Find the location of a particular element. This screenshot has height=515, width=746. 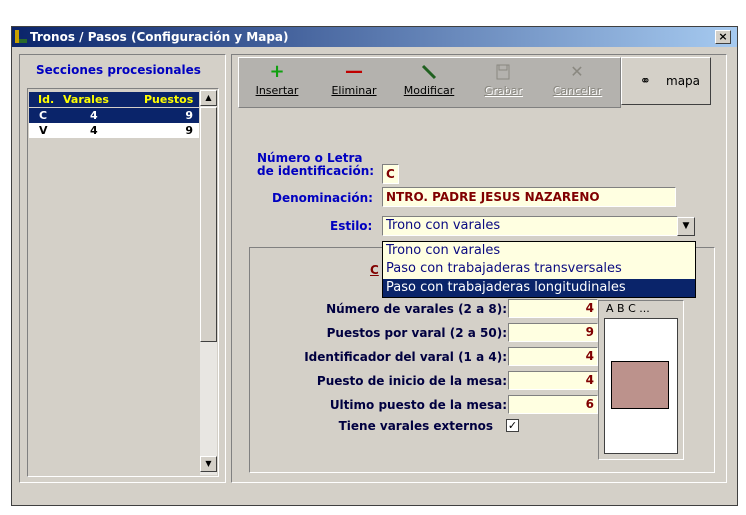

mapa-button: ⚭ mapa is located at coordinates (666, 81).